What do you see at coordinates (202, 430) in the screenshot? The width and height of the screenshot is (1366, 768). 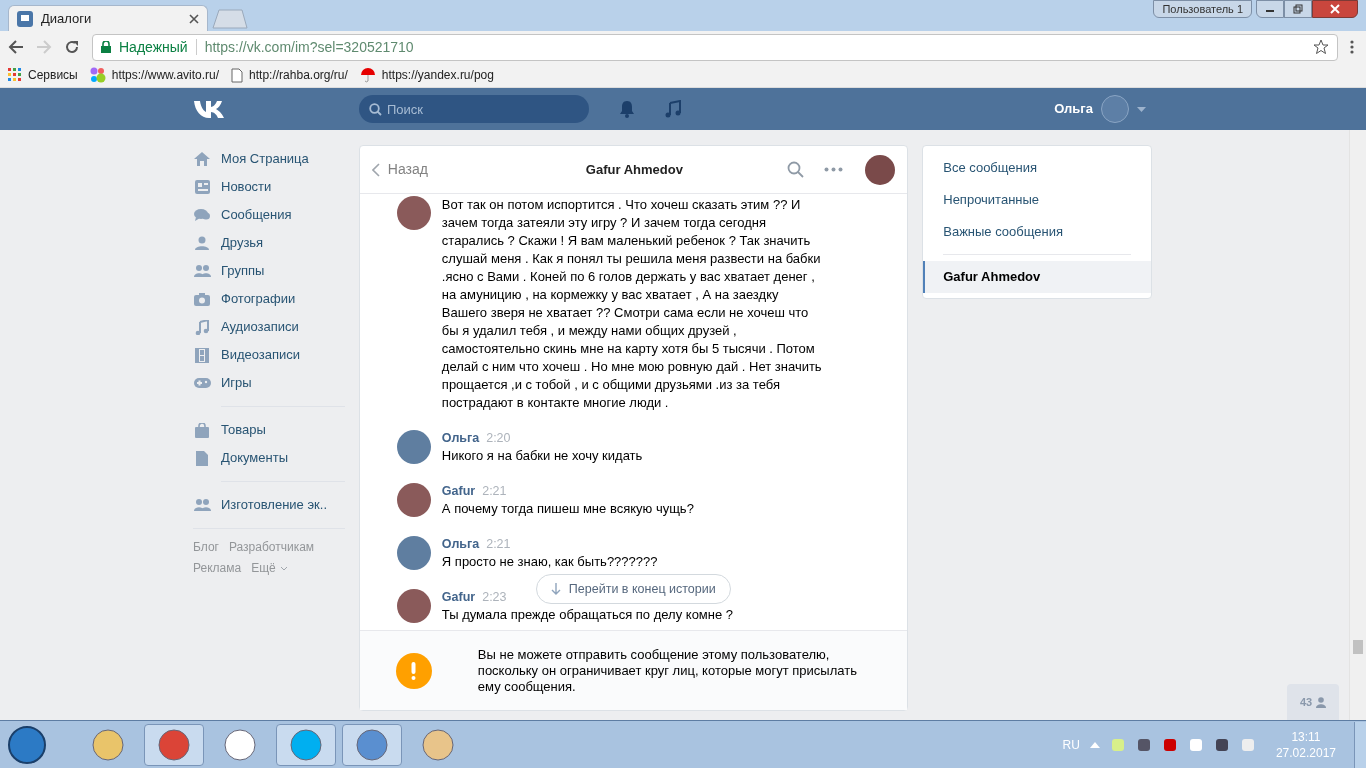 I see `shopping-bag-icon` at bounding box center [202, 430].